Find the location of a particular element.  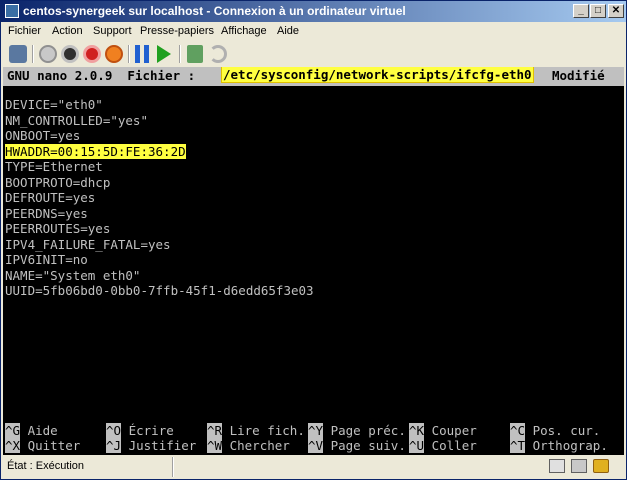

lock-icon is located at coordinates (601, 466).